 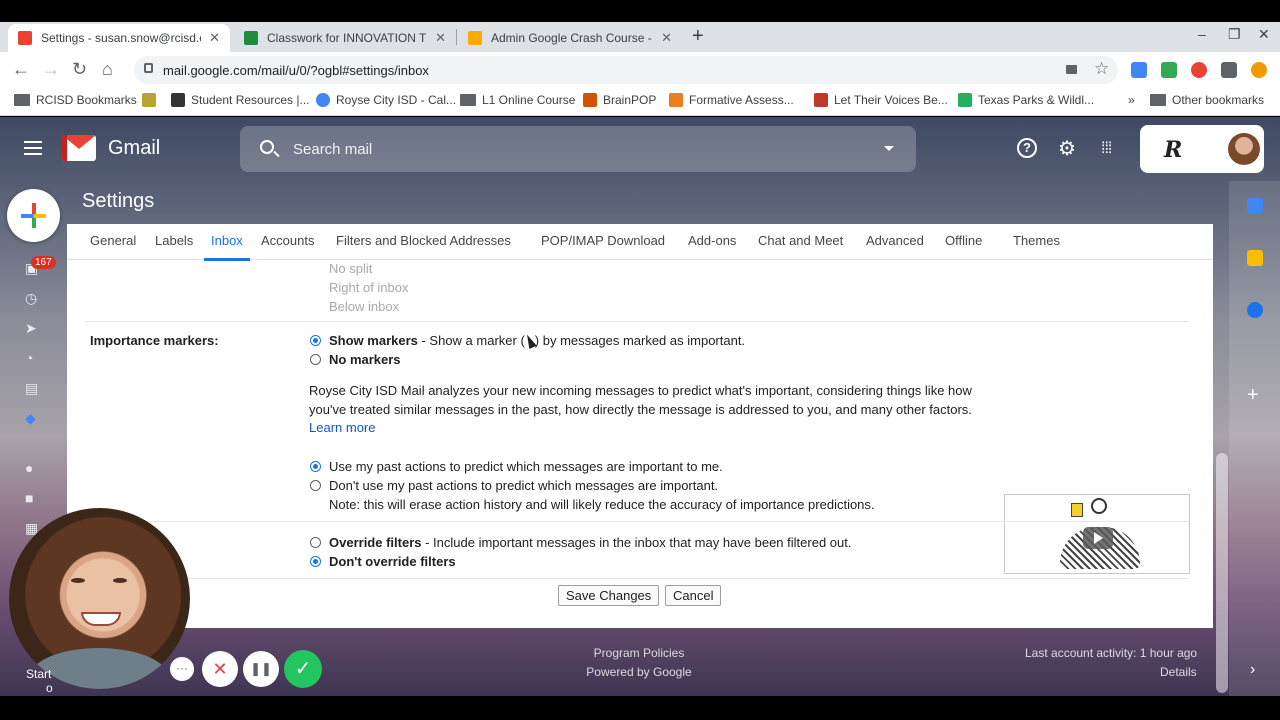 I want to click on meet-icon: ■, so click(x=33, y=498).